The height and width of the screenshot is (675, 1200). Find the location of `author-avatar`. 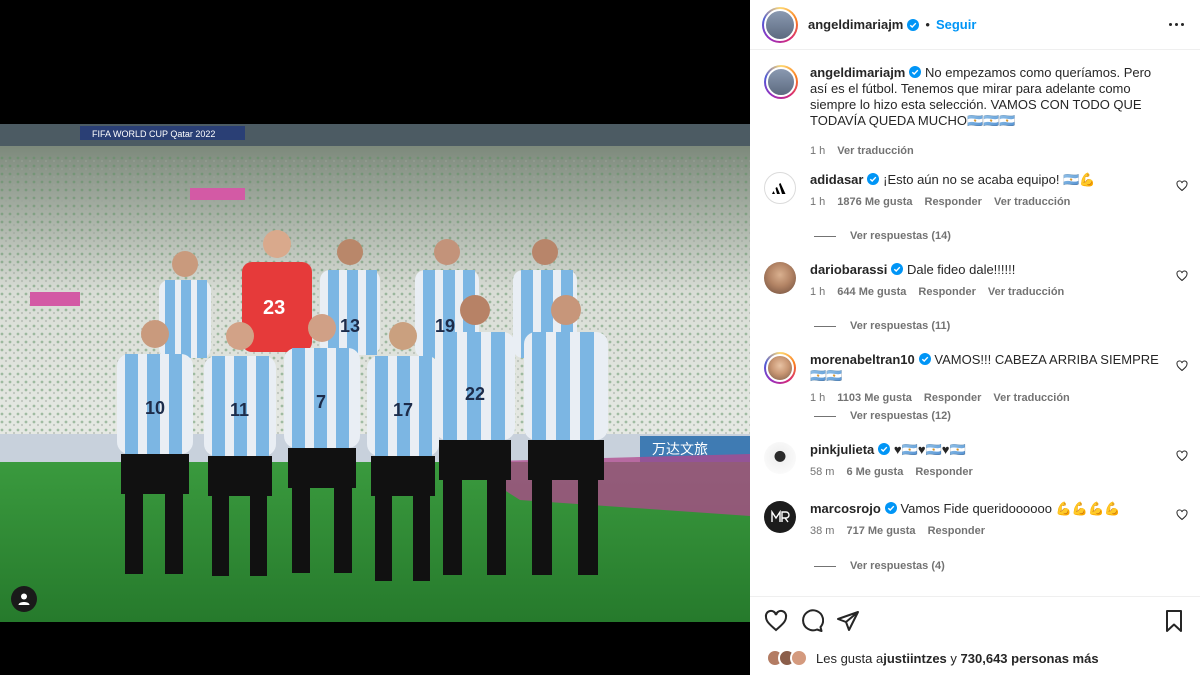

author-avatar is located at coordinates (780, 24).